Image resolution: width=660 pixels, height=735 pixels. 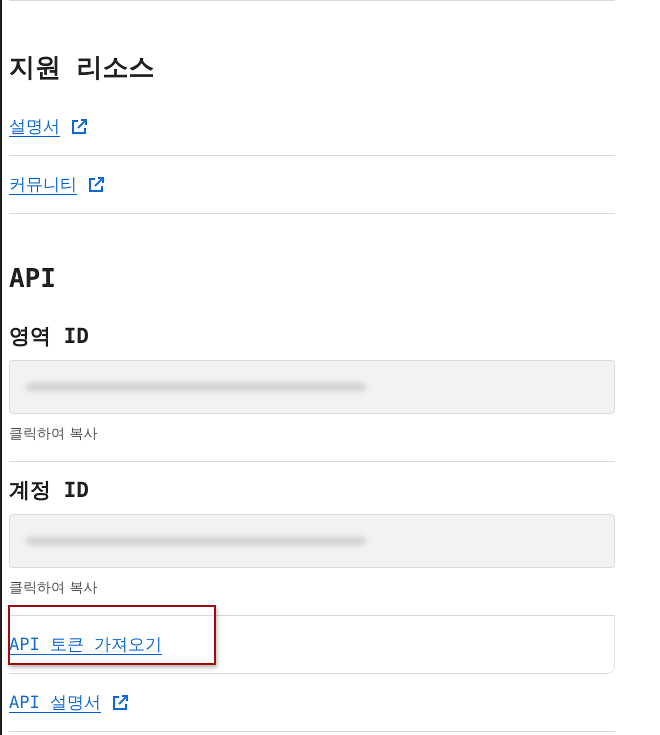 I want to click on field-label: 영역 ID, so click(x=49, y=336).